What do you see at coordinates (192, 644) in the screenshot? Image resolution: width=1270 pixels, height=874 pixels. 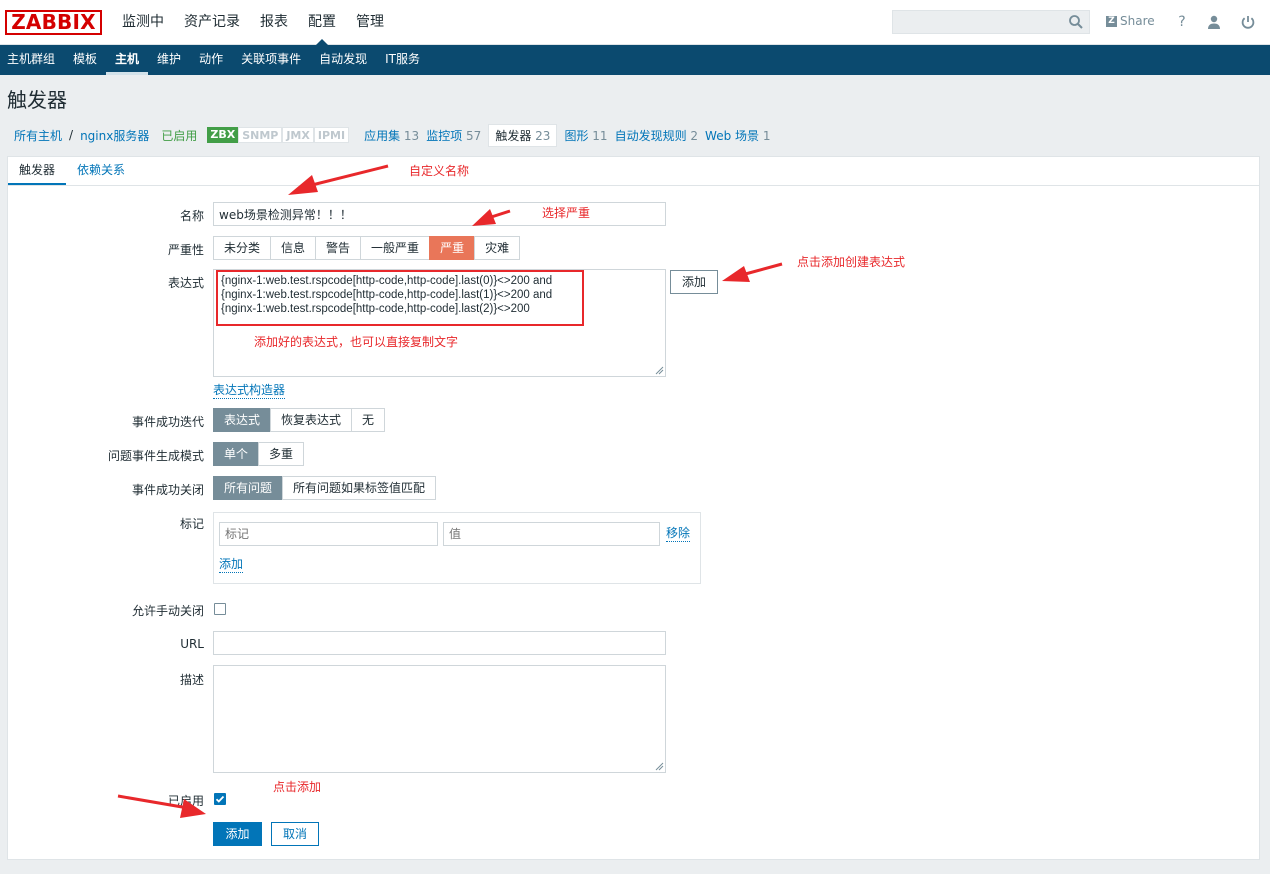 I see `url-label: URL` at bounding box center [192, 644].